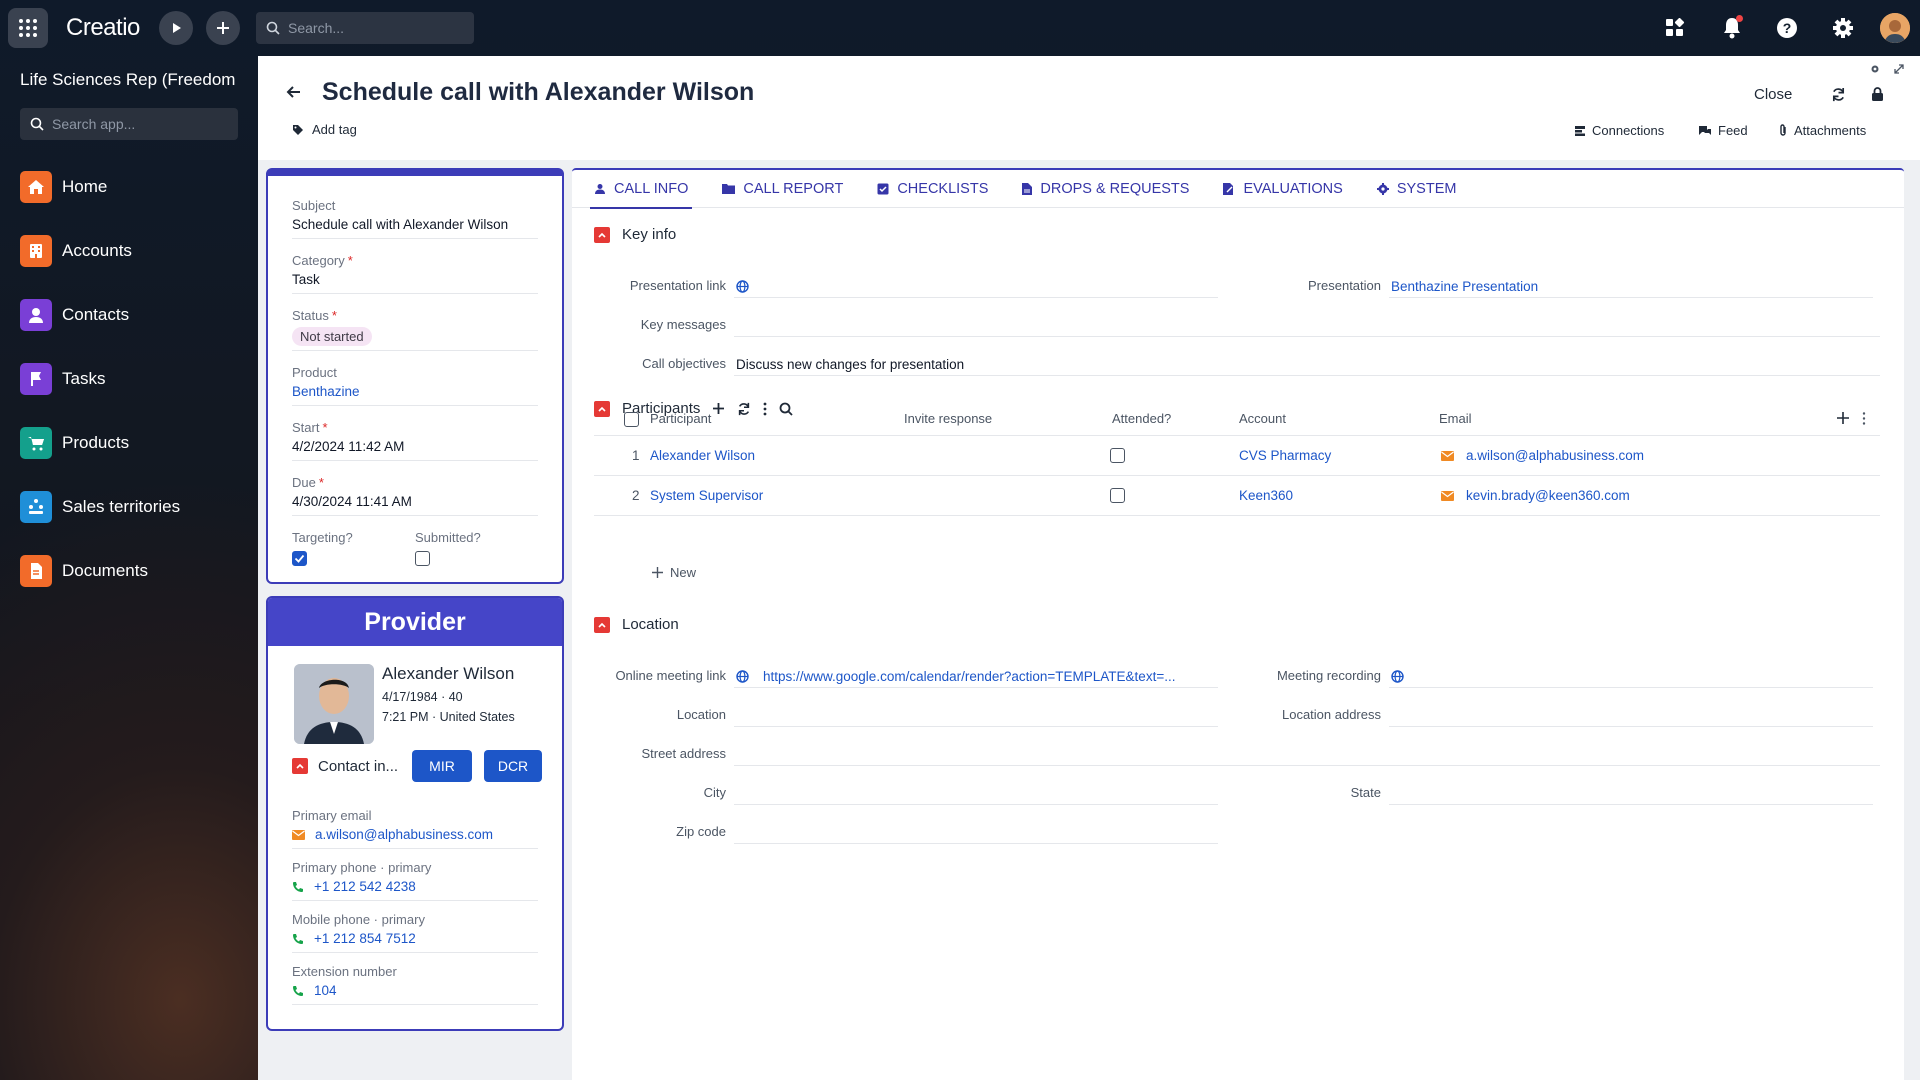 This screenshot has width=1920, height=1080. I want to click on notifications-bell-icon, so click(1732, 28).